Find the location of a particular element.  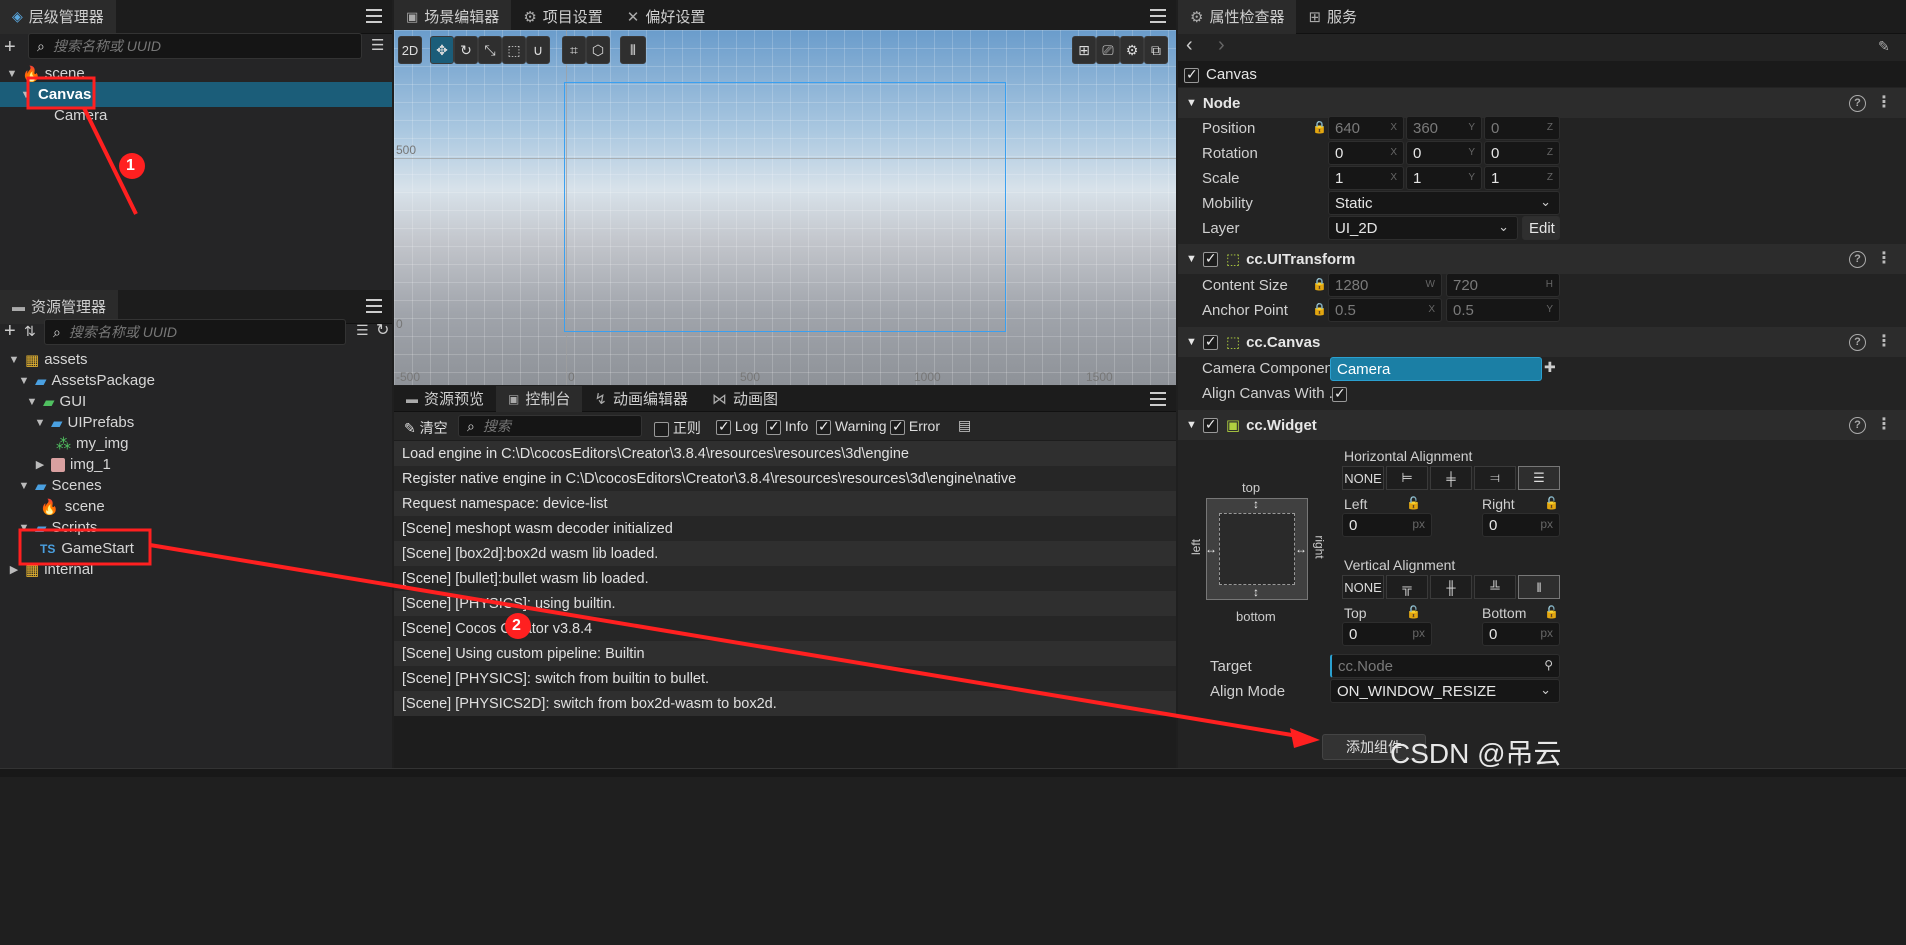

watermark: CSDN @吊云 is located at coordinates (1476, 753).